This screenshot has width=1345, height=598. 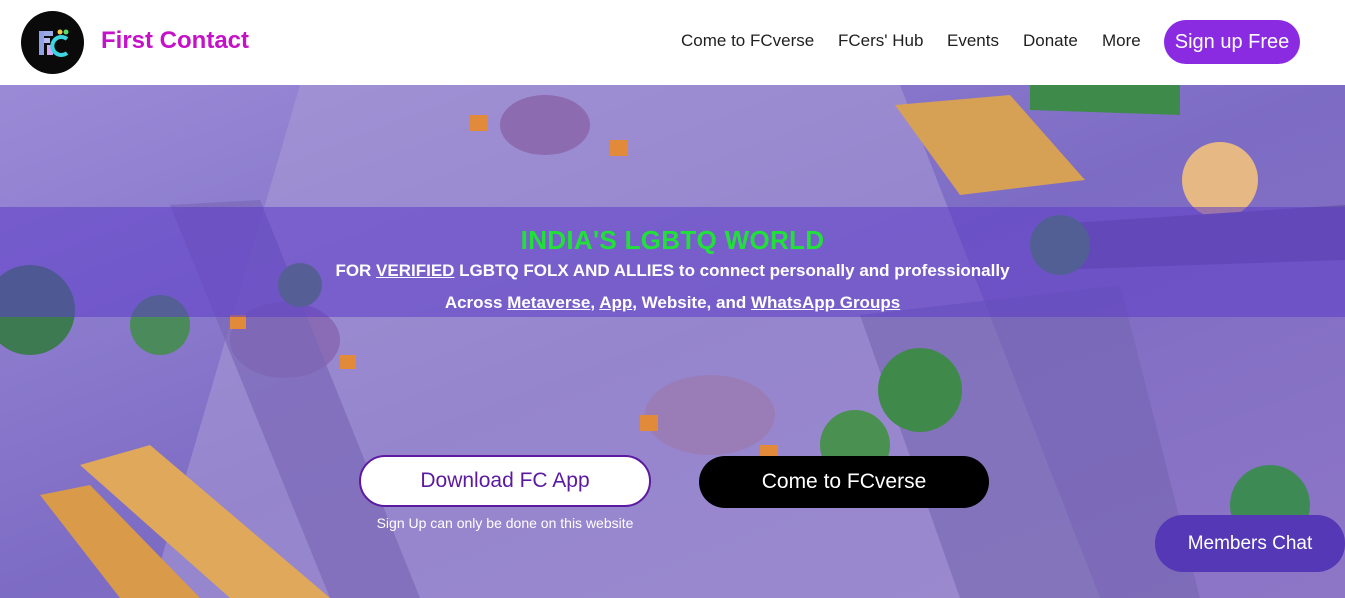 What do you see at coordinates (505, 523) in the screenshot?
I see `signup-note: Sign Up can only be done on this website` at bounding box center [505, 523].